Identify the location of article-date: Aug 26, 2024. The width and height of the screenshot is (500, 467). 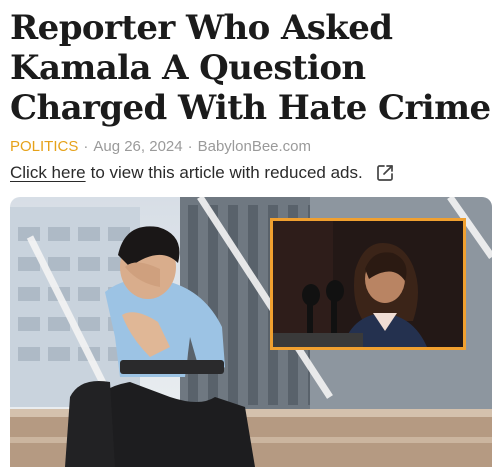
(138, 146).